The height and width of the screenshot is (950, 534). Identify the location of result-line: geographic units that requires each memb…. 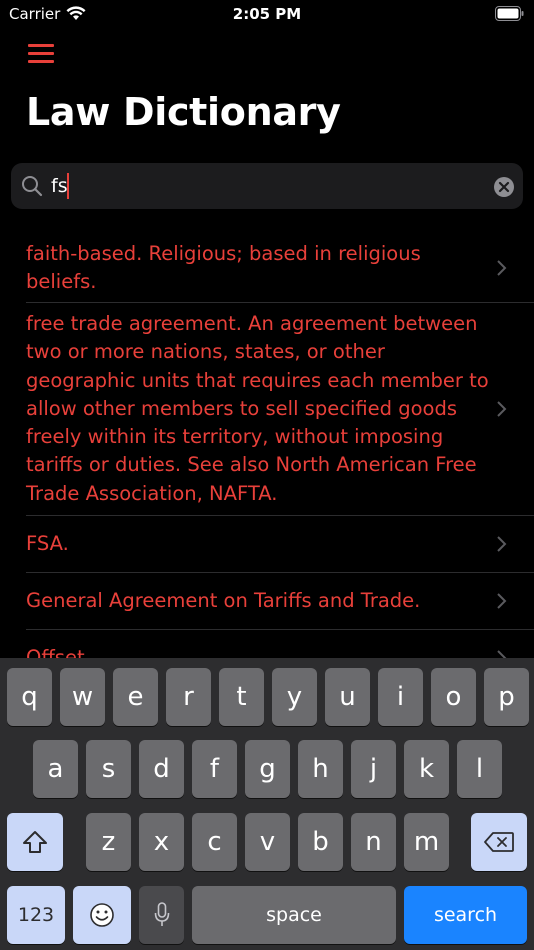
(257, 380).